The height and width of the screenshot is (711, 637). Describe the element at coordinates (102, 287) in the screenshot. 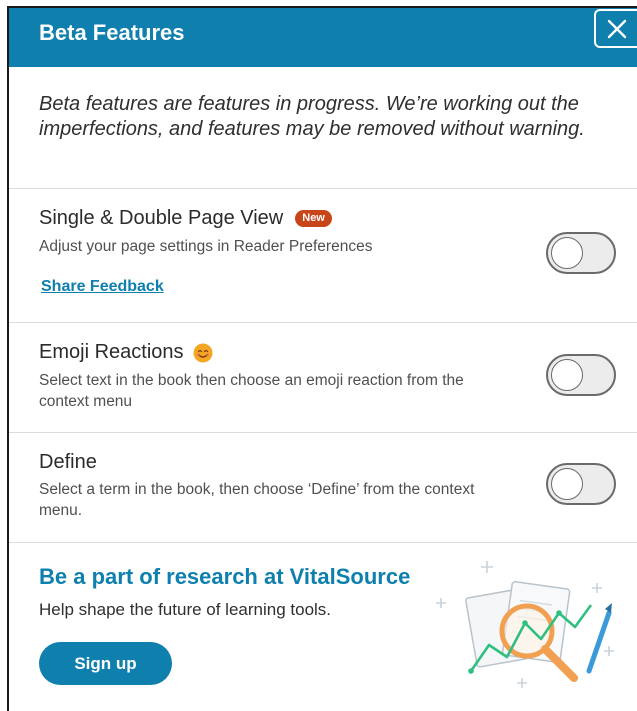

I see `share-feedback-link: Share Feedback` at that location.